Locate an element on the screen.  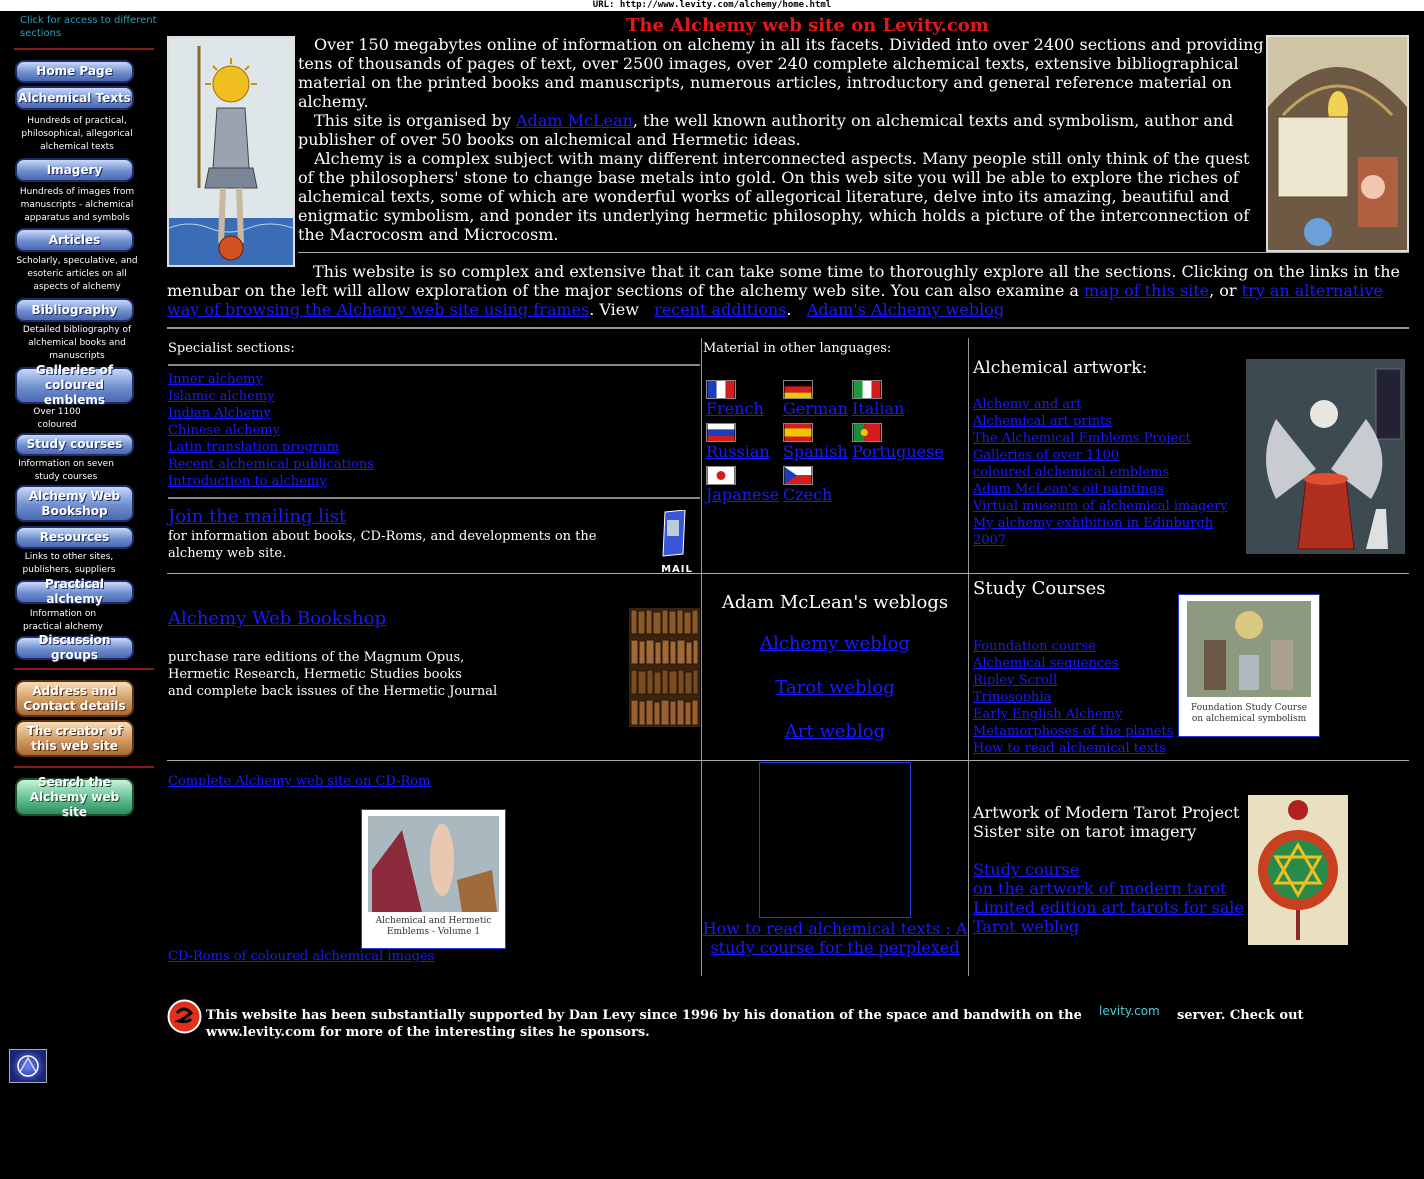
winged-figure-painting is located at coordinates (1325, 456).